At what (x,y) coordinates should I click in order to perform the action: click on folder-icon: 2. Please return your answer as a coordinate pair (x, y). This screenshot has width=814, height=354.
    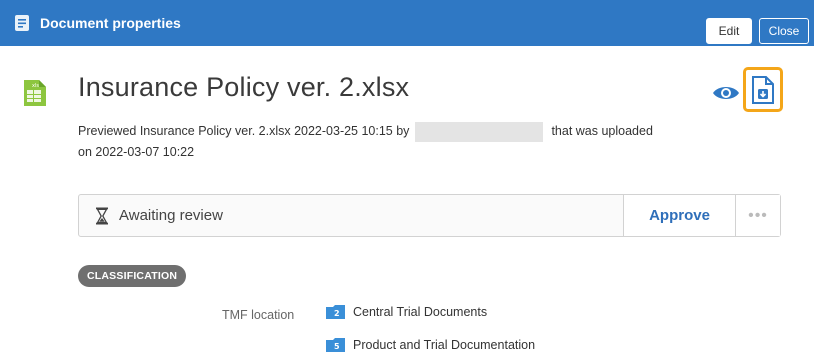
    Looking at the image, I should click on (335, 312).